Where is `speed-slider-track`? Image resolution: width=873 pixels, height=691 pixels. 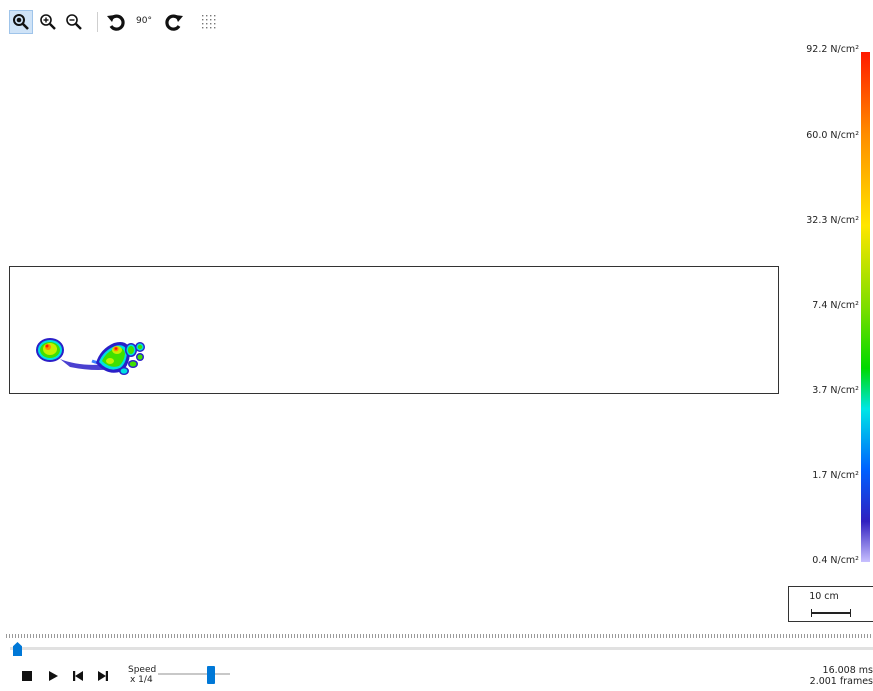
speed-slider-track is located at coordinates (194, 674).